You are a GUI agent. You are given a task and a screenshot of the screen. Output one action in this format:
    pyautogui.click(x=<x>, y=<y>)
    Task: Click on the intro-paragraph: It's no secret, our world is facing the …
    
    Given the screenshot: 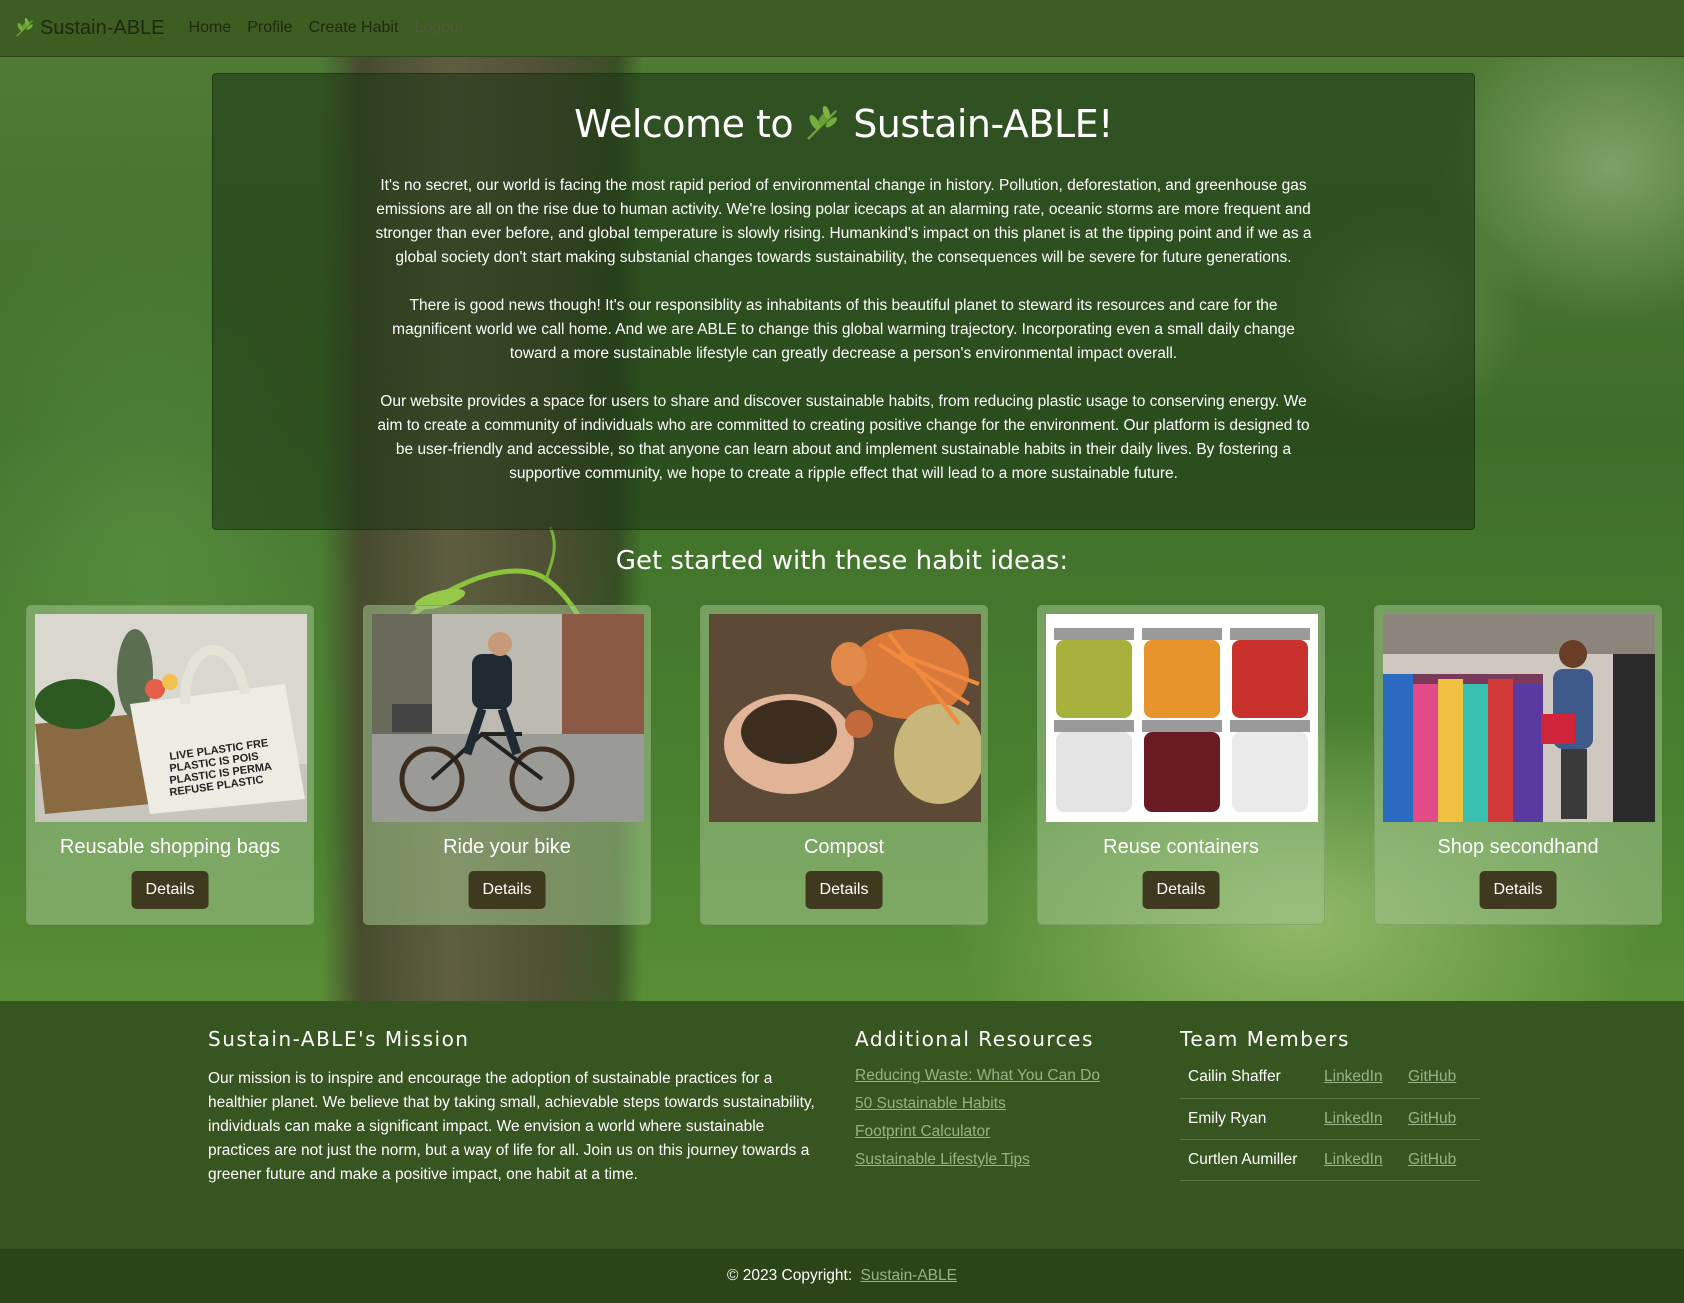 What is the action you would take?
    pyautogui.click(x=843, y=221)
    